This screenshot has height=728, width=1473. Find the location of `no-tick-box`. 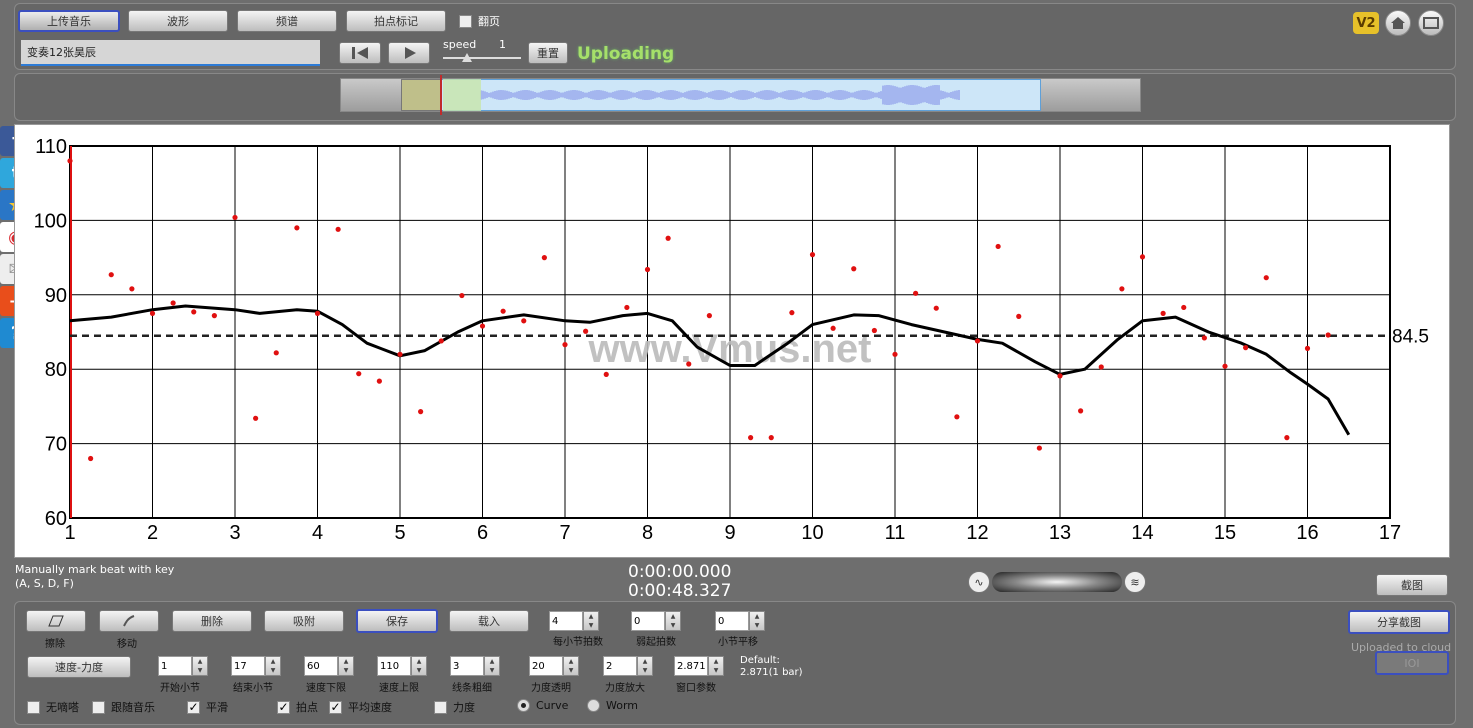

no-tick-box is located at coordinates (33, 707).